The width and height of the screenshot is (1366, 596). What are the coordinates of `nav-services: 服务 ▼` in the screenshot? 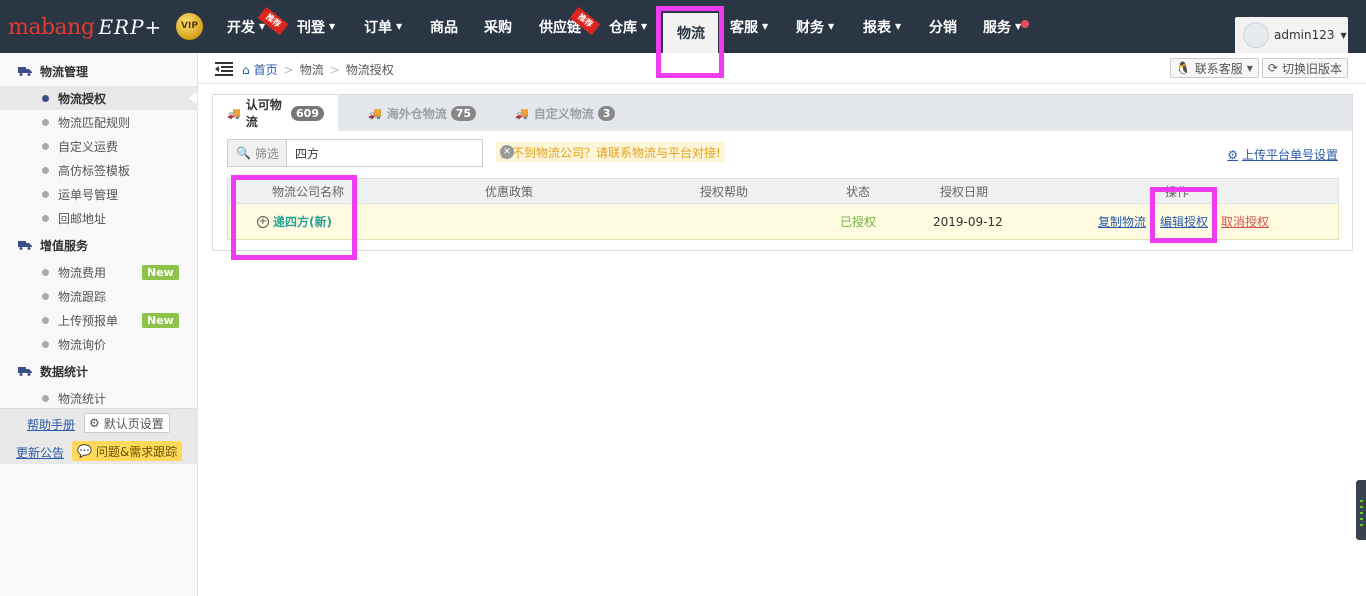 It's located at (1001, 26).